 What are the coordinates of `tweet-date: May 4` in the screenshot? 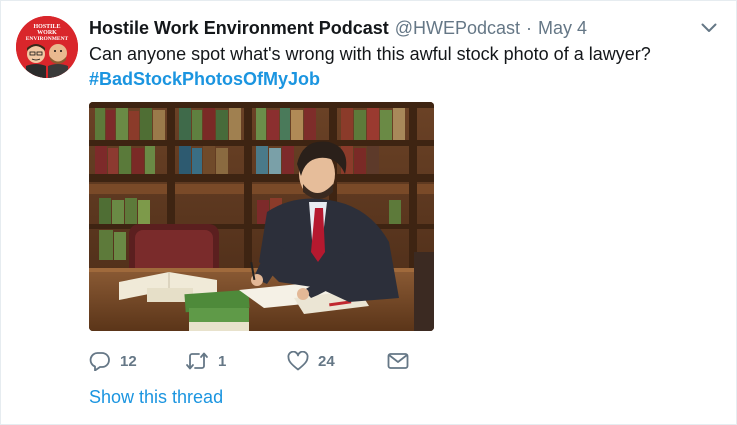 It's located at (562, 28).